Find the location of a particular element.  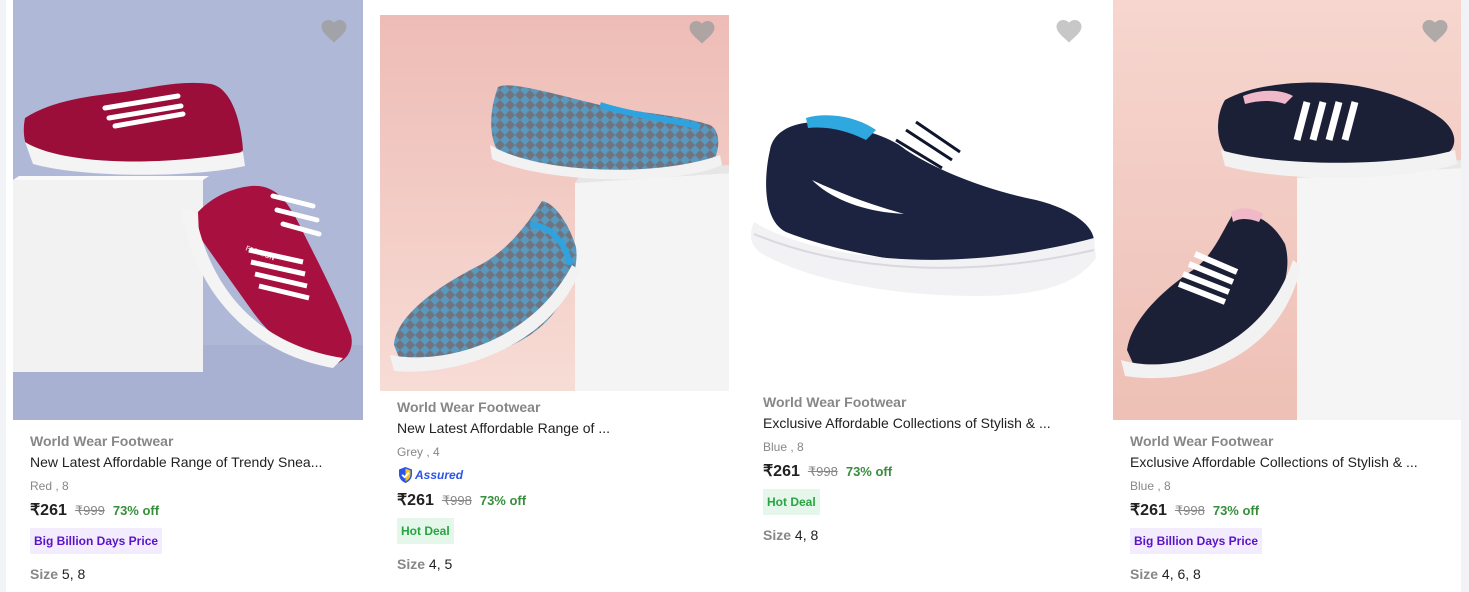

size-info: Size 4, 8 is located at coordinates (924, 535).